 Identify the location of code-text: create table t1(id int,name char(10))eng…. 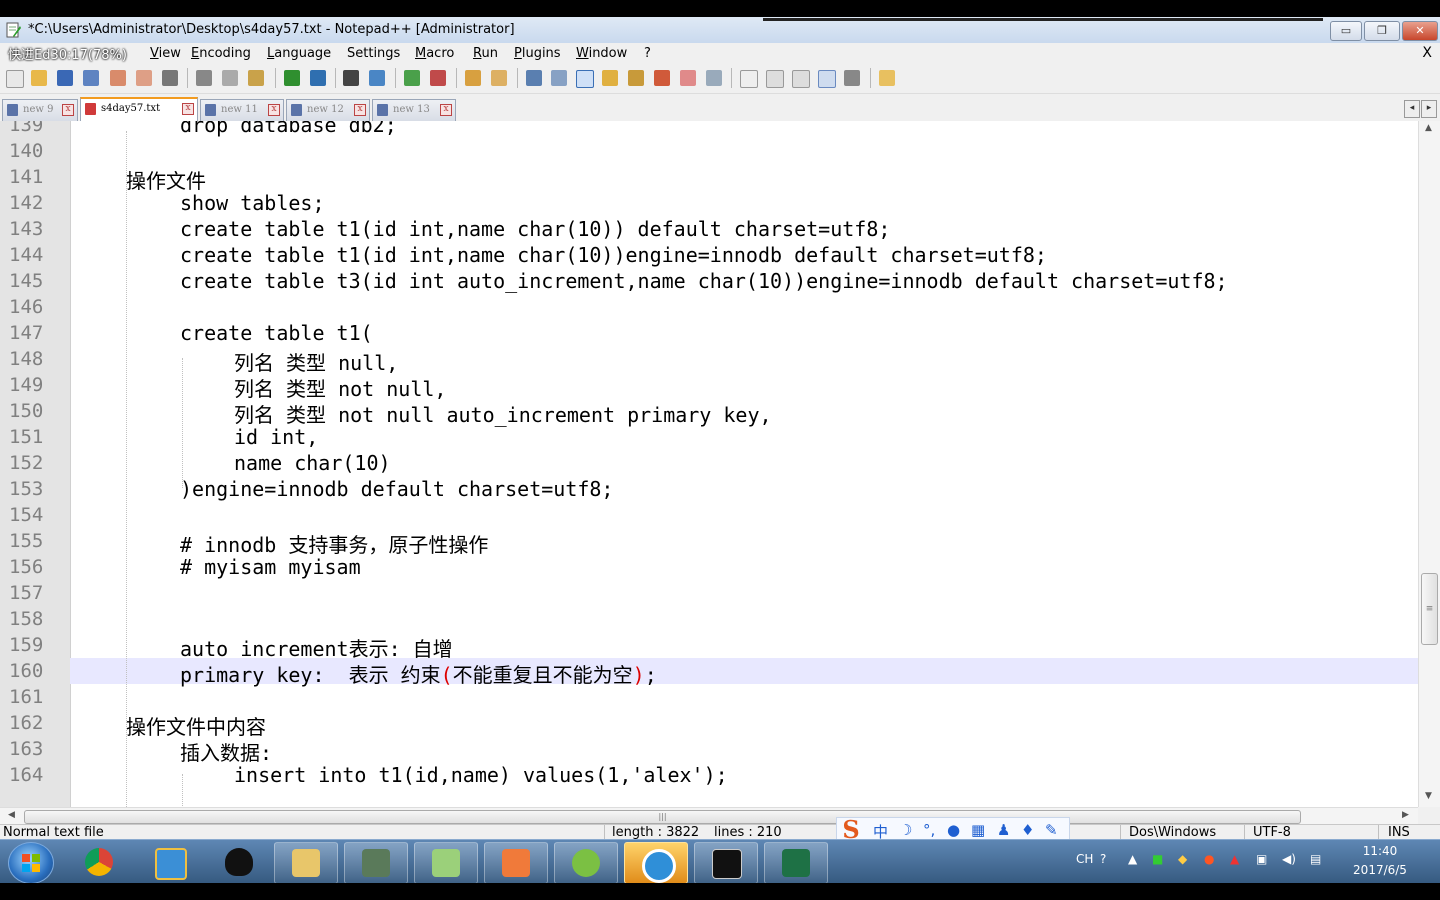
(613, 255).